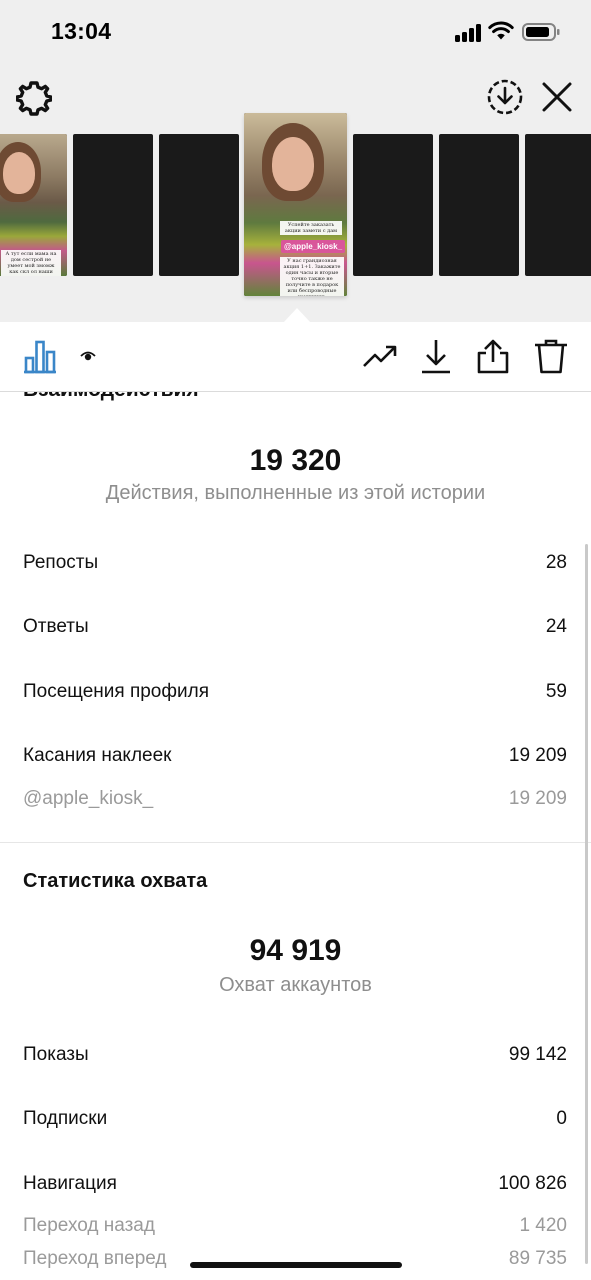 Image resolution: width=591 pixels, height=1280 pixels. Describe the element at coordinates (295, 32) in the screenshot. I see `status-bar: 13:04` at that location.